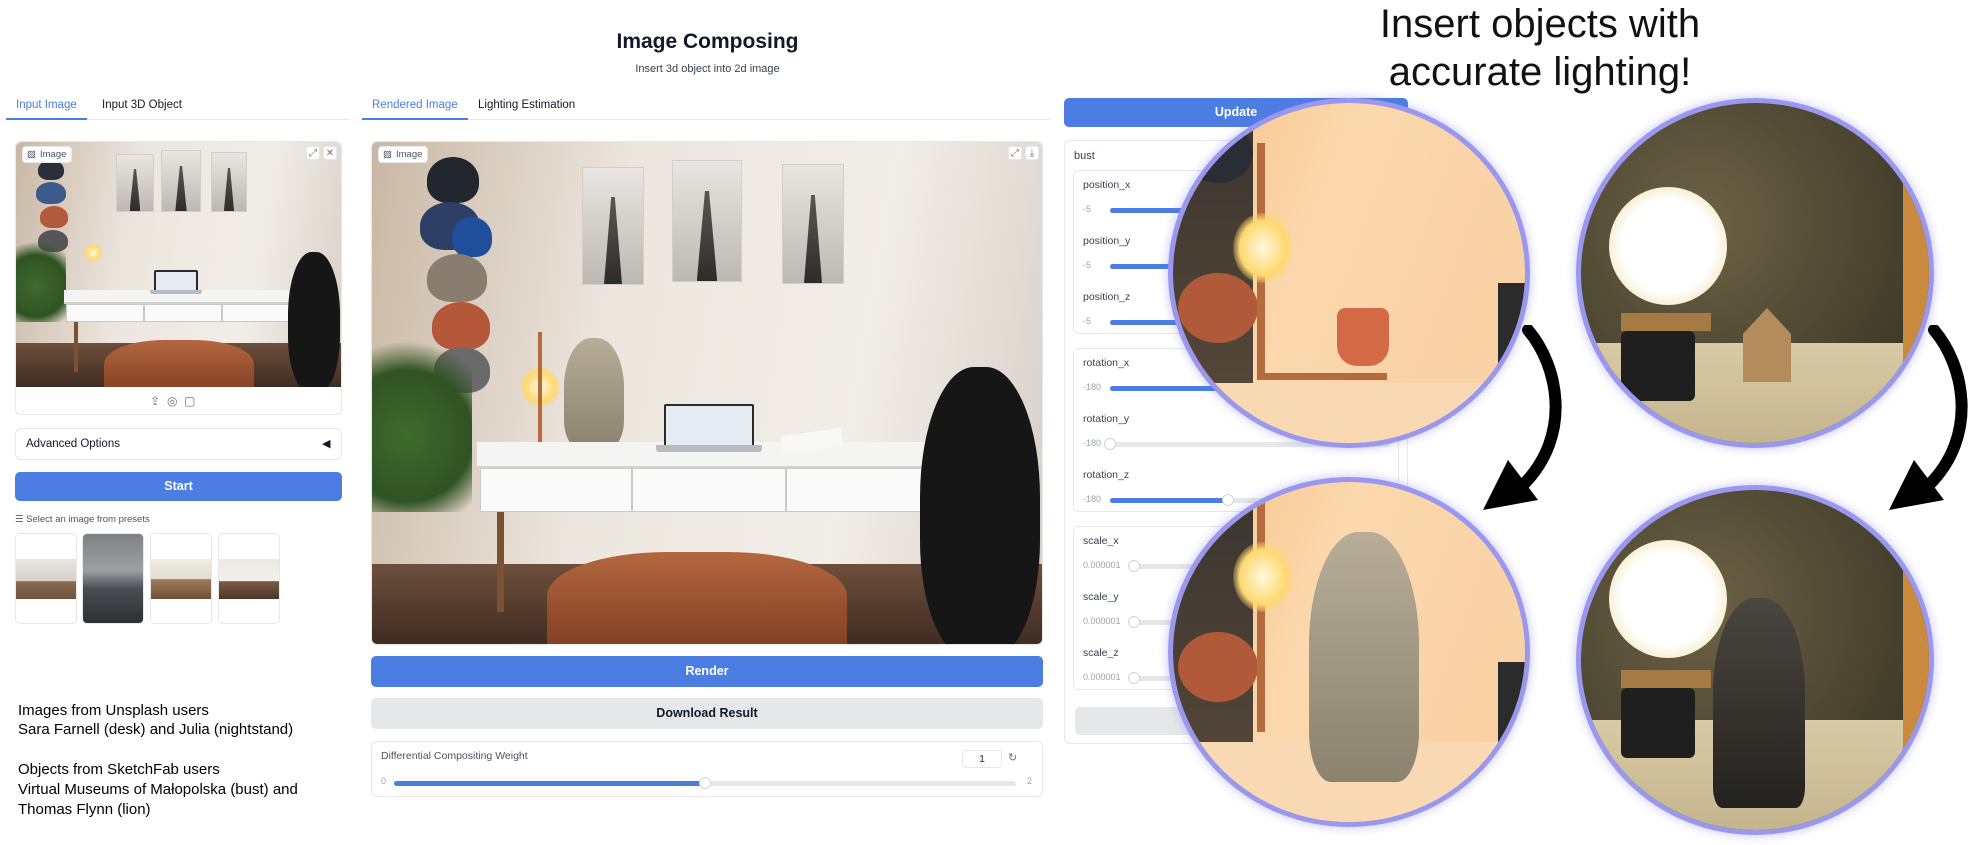  Describe the element at coordinates (982, 759) in the screenshot. I see `compositing-weight-value: 1` at that location.